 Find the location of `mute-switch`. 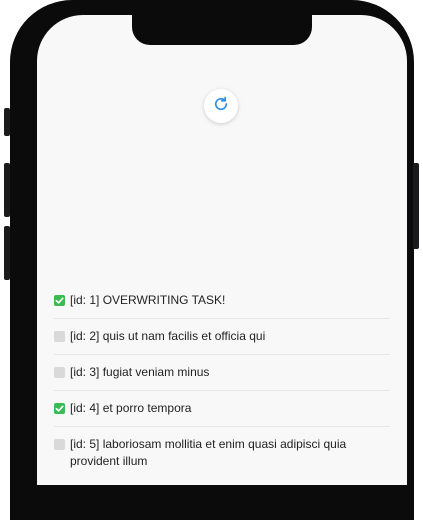

mute-switch is located at coordinates (7, 122).